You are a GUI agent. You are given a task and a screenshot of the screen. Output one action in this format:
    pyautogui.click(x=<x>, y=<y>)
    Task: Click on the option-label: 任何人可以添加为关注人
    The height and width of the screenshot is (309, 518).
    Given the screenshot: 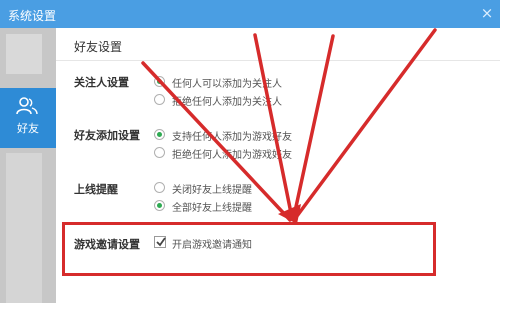 What is the action you would take?
    pyautogui.click(x=227, y=84)
    